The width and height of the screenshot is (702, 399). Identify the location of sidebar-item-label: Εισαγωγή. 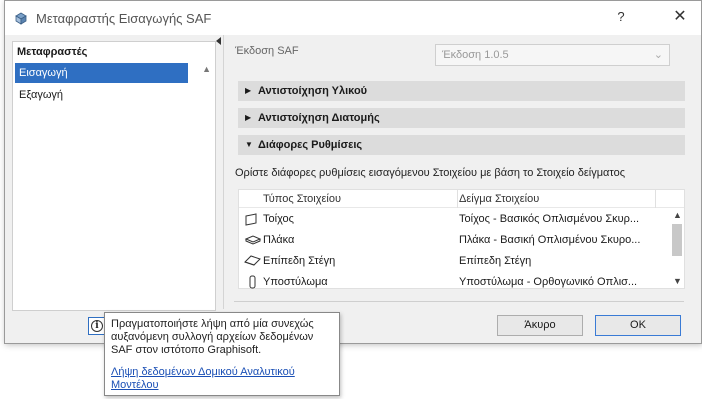
(43, 73).